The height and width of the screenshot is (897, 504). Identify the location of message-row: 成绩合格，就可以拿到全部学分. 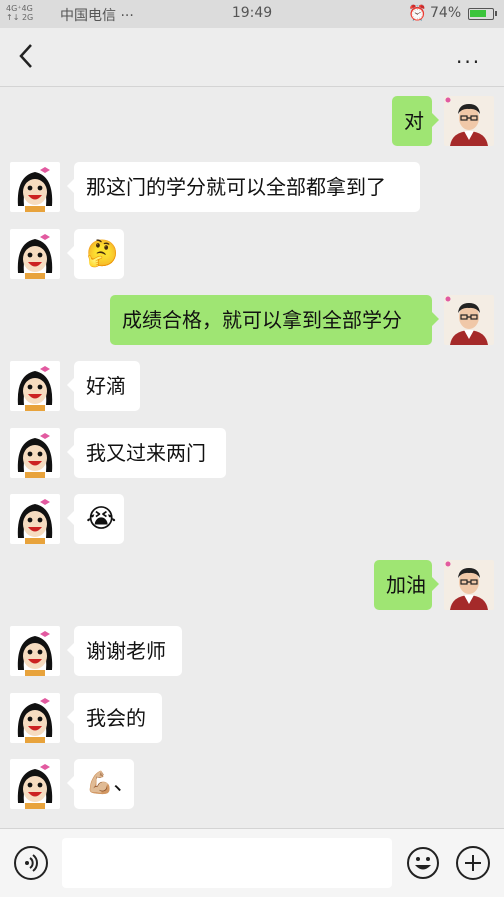
(252, 320).